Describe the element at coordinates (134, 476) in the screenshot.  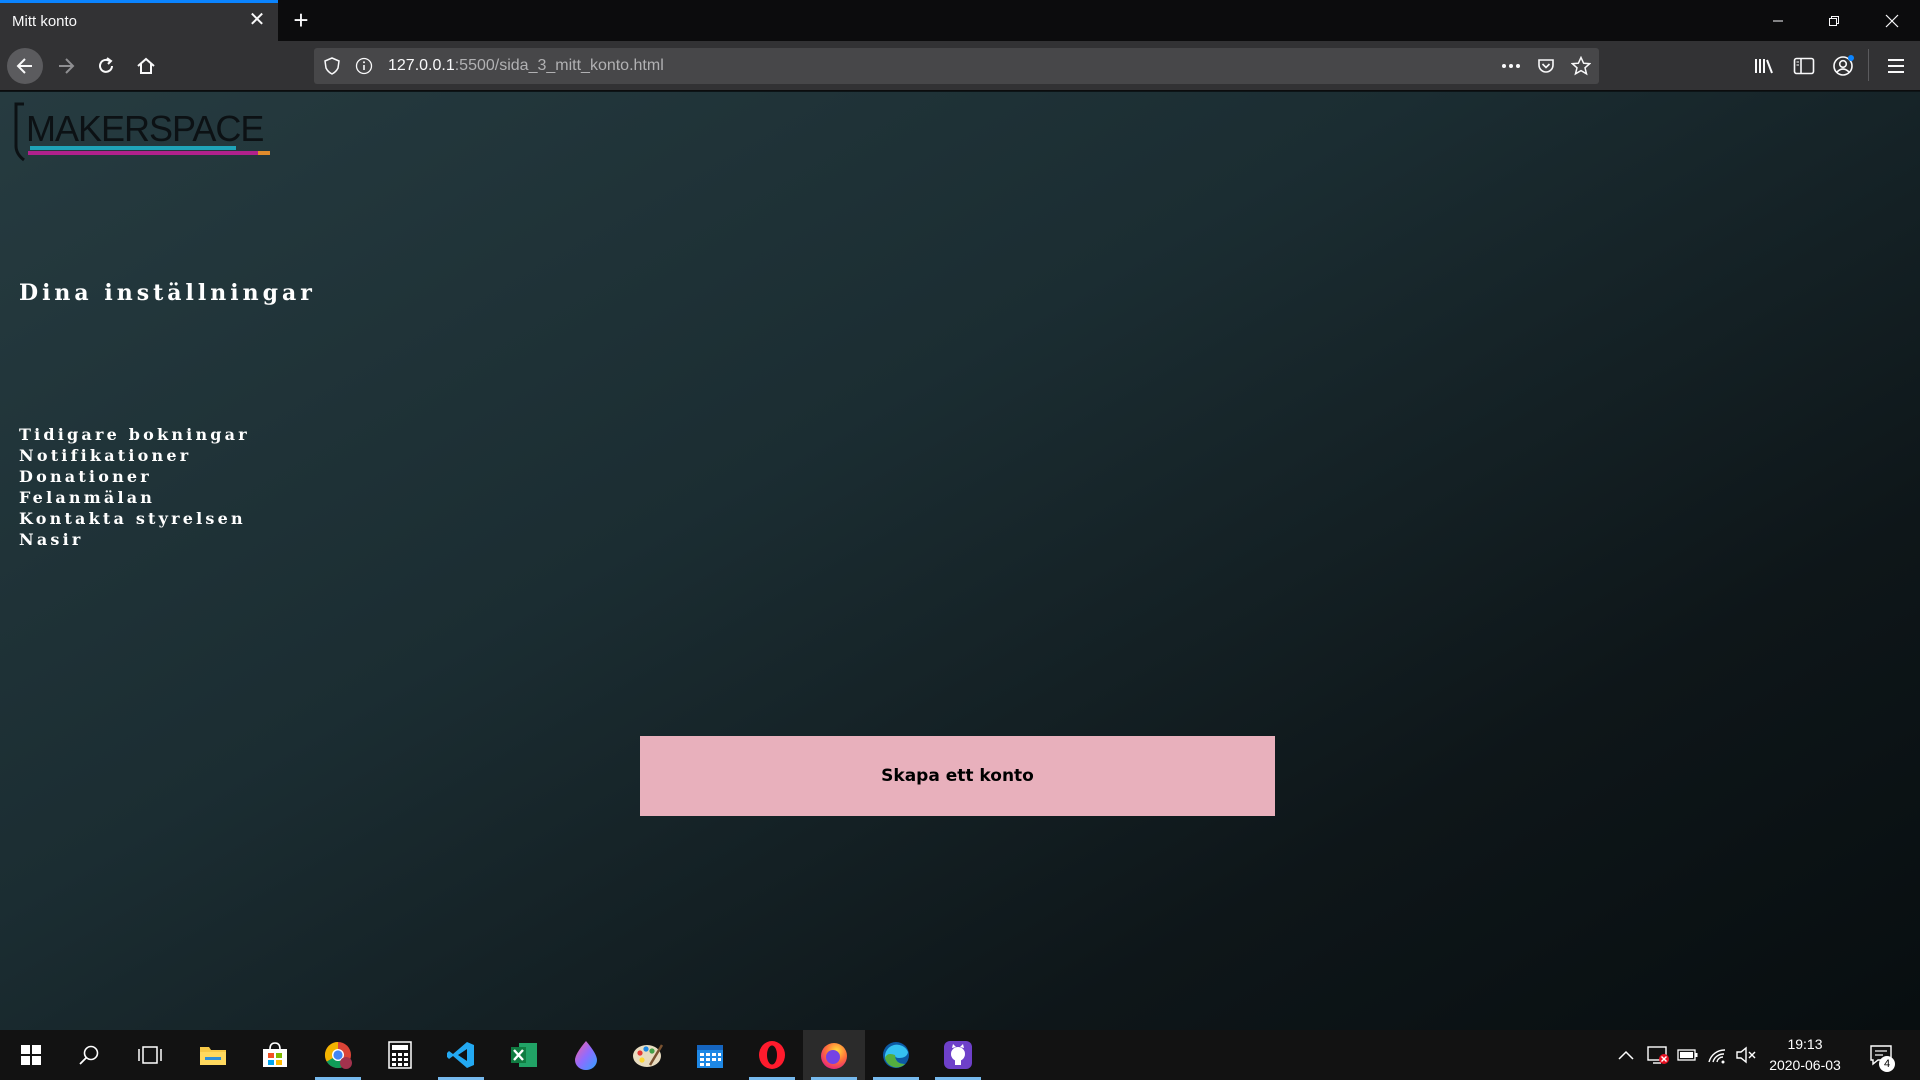
I see `menu-item-donationer: Donationer` at that location.